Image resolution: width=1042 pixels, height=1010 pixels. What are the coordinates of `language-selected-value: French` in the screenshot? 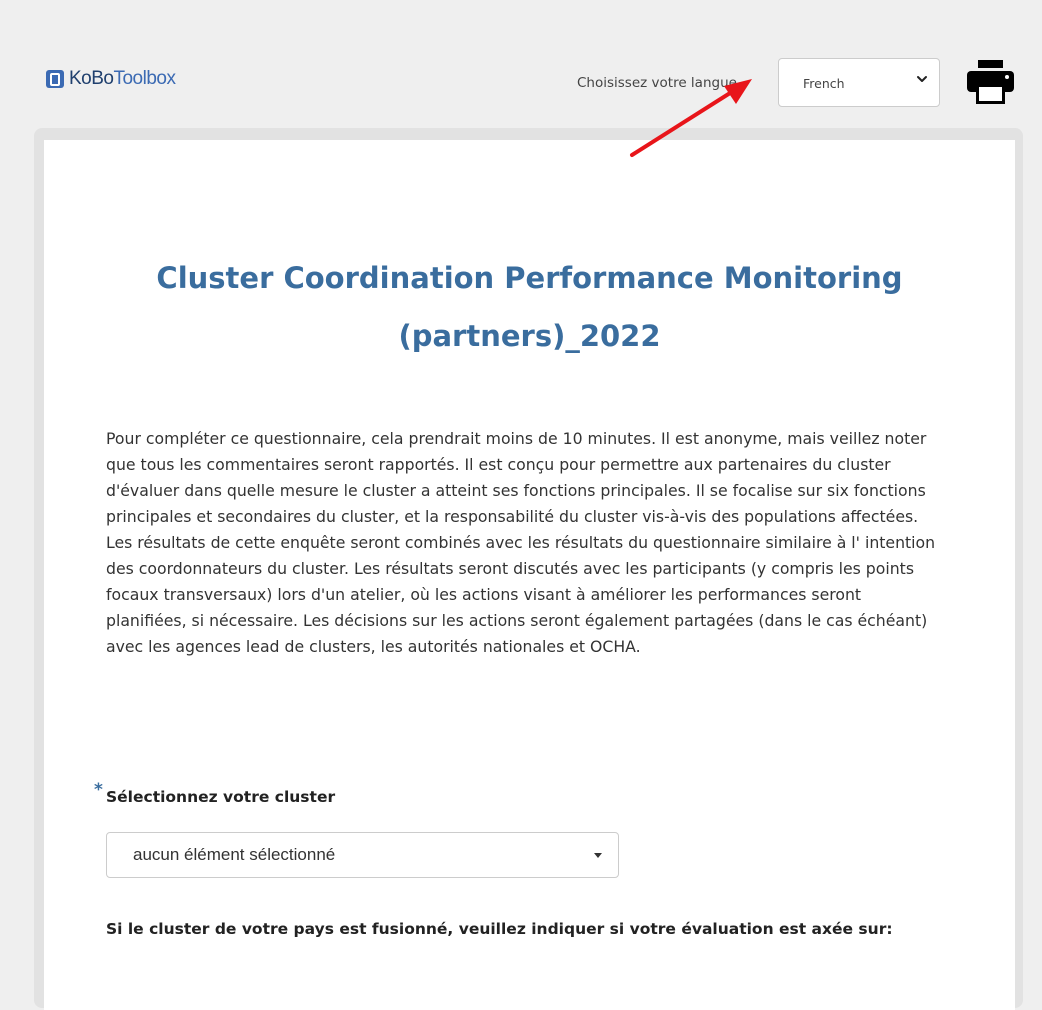 It's located at (824, 83).